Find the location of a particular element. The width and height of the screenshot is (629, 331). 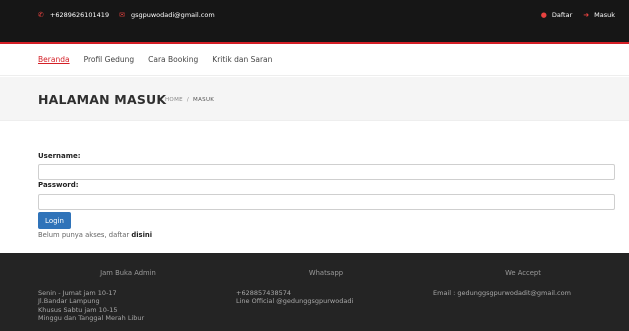

footer-line: Jl.Bandar Lampung is located at coordinates (69, 301).